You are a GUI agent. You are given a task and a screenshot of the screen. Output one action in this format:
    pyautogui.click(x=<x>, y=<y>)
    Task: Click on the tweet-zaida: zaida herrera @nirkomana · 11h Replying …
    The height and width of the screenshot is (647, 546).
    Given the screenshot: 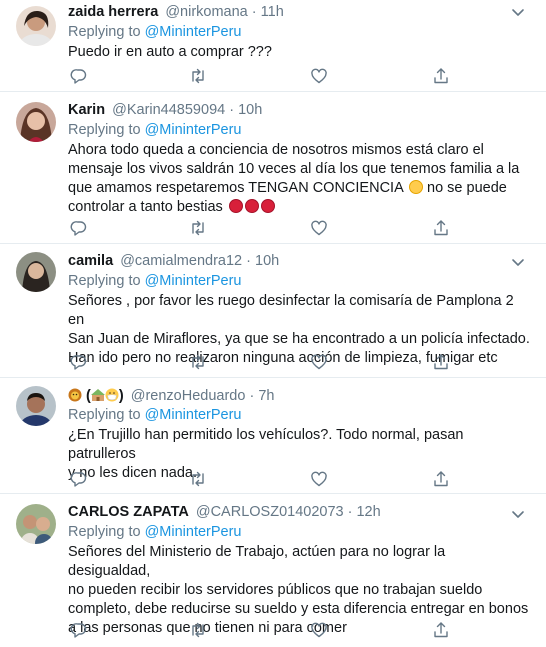 What is the action you would take?
    pyautogui.click(x=273, y=46)
    